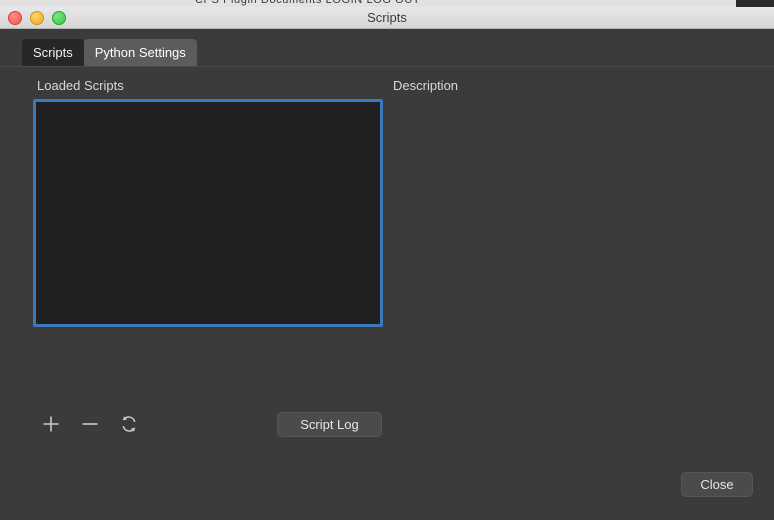 The height and width of the screenshot is (520, 774). What do you see at coordinates (387, 53) in the screenshot?
I see `tab-bar: Scripts Python Settings` at bounding box center [387, 53].